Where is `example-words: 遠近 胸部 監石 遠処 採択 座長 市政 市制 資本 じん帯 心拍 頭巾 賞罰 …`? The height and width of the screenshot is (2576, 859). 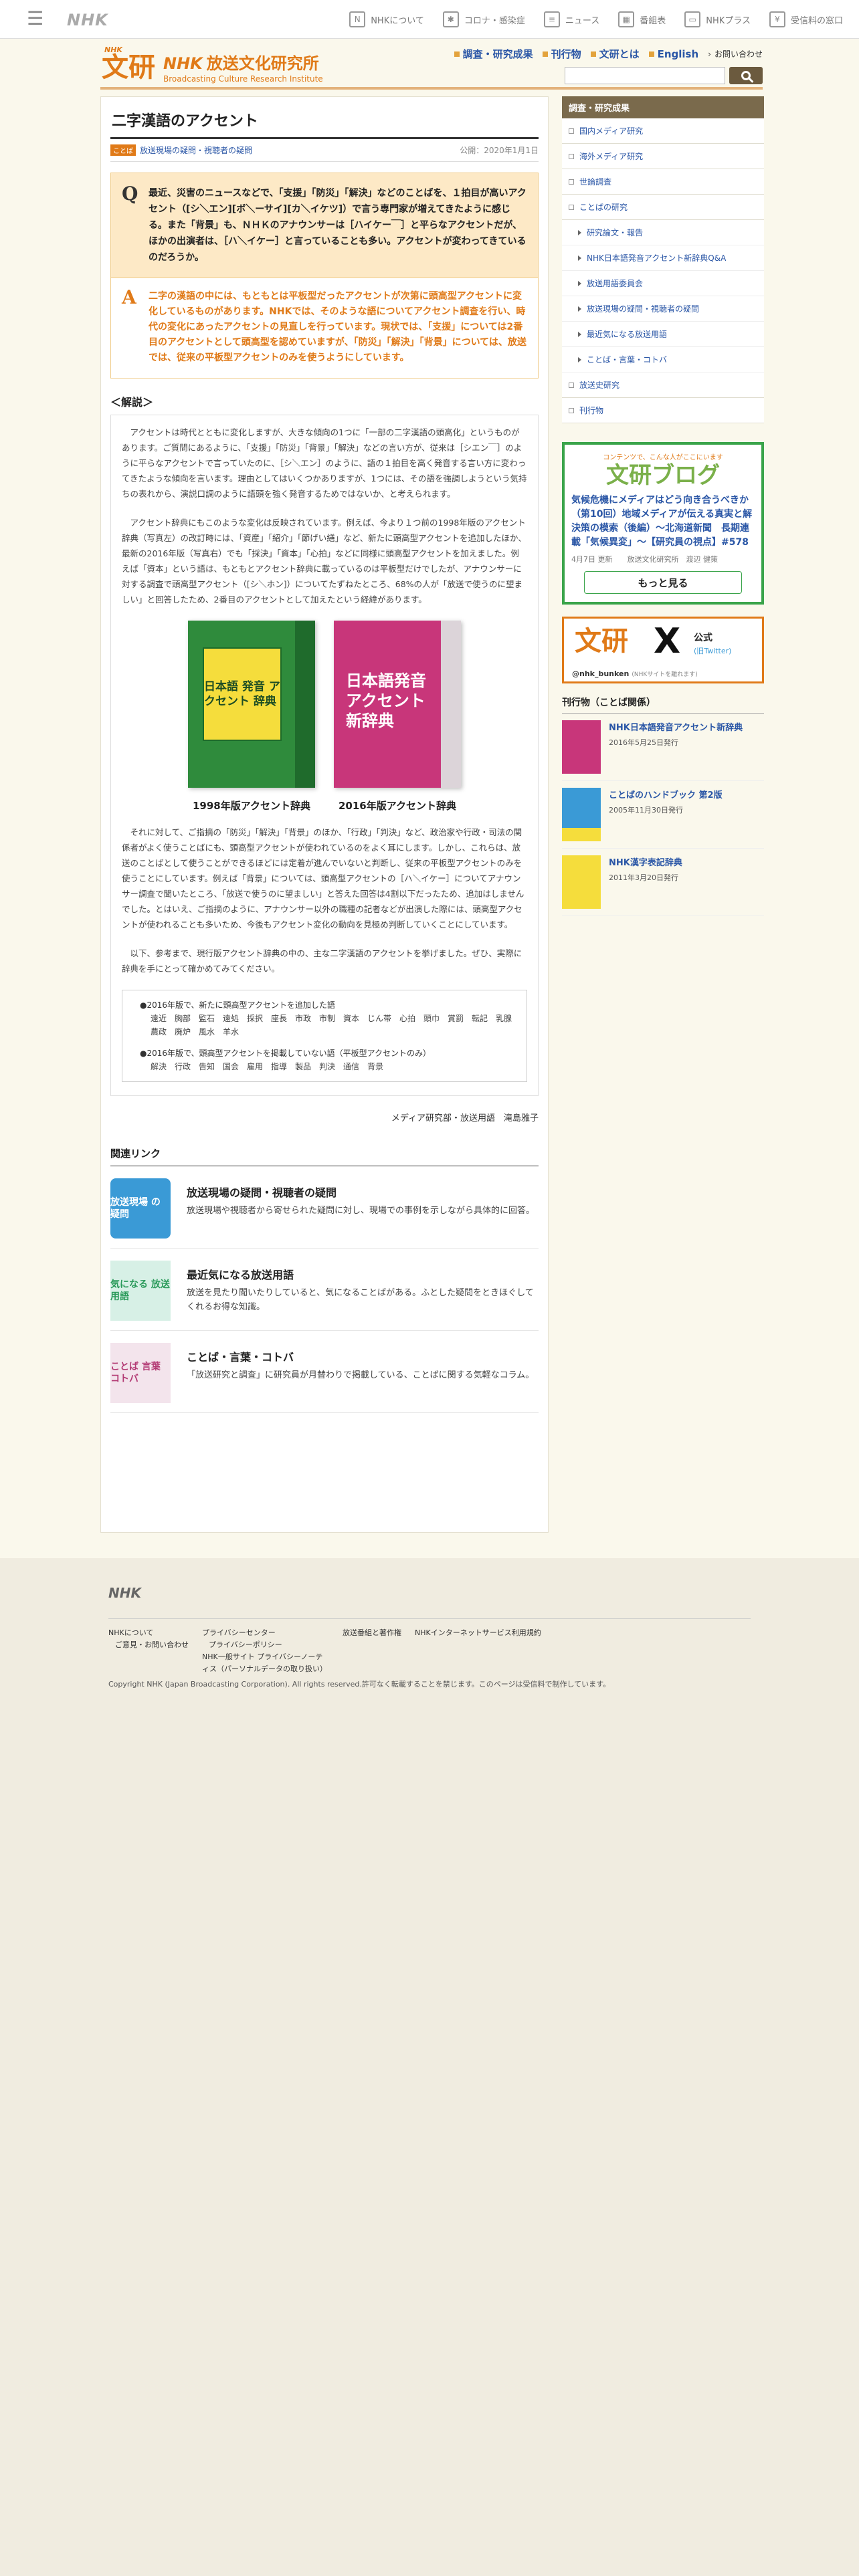 example-words: 遠近 胸部 監石 遠処 採択 座長 市政 市制 資本 じん帯 心拍 頭巾 賞罰 … is located at coordinates (335, 1025).